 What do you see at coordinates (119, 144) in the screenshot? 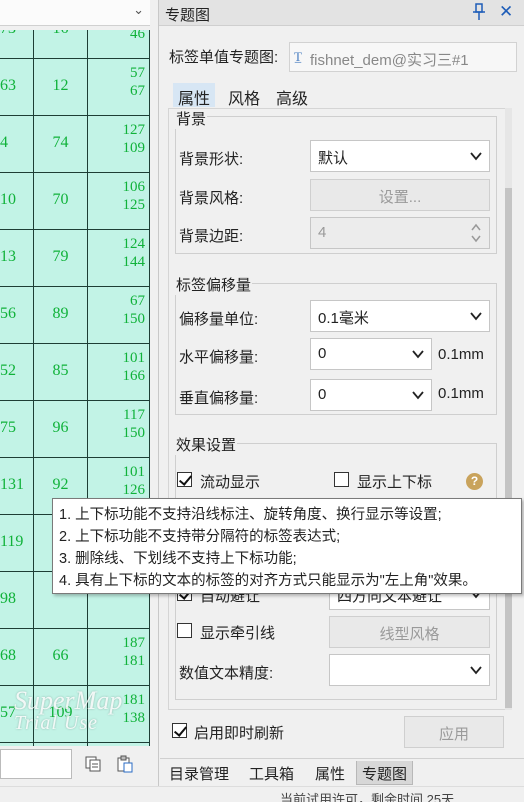
I see `grid-cell: 127 109` at bounding box center [119, 144].